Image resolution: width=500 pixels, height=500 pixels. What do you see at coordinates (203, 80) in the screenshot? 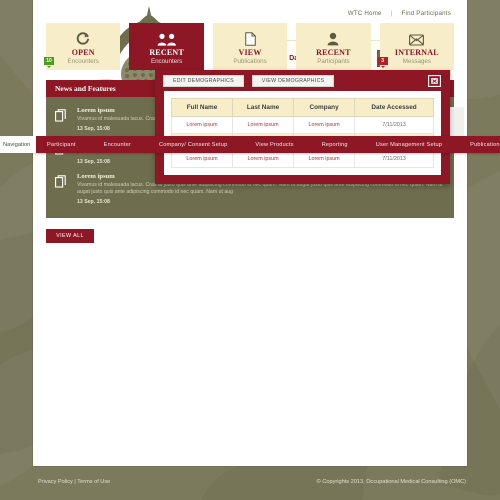
I see `edit-demographics-button: EDIT DEMOGRAPHICS` at bounding box center [203, 80].